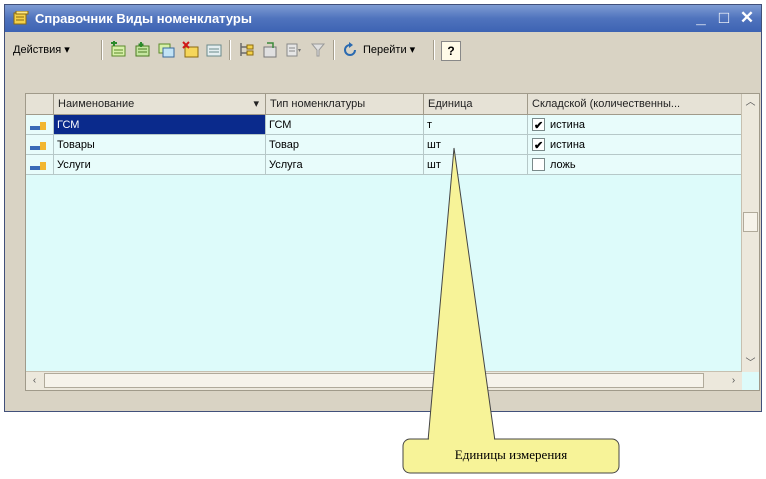 Image resolution: width=766 pixels, height=479 pixels. Describe the element at coordinates (142, 50) in the screenshot. I see `add-group-icon` at that location.